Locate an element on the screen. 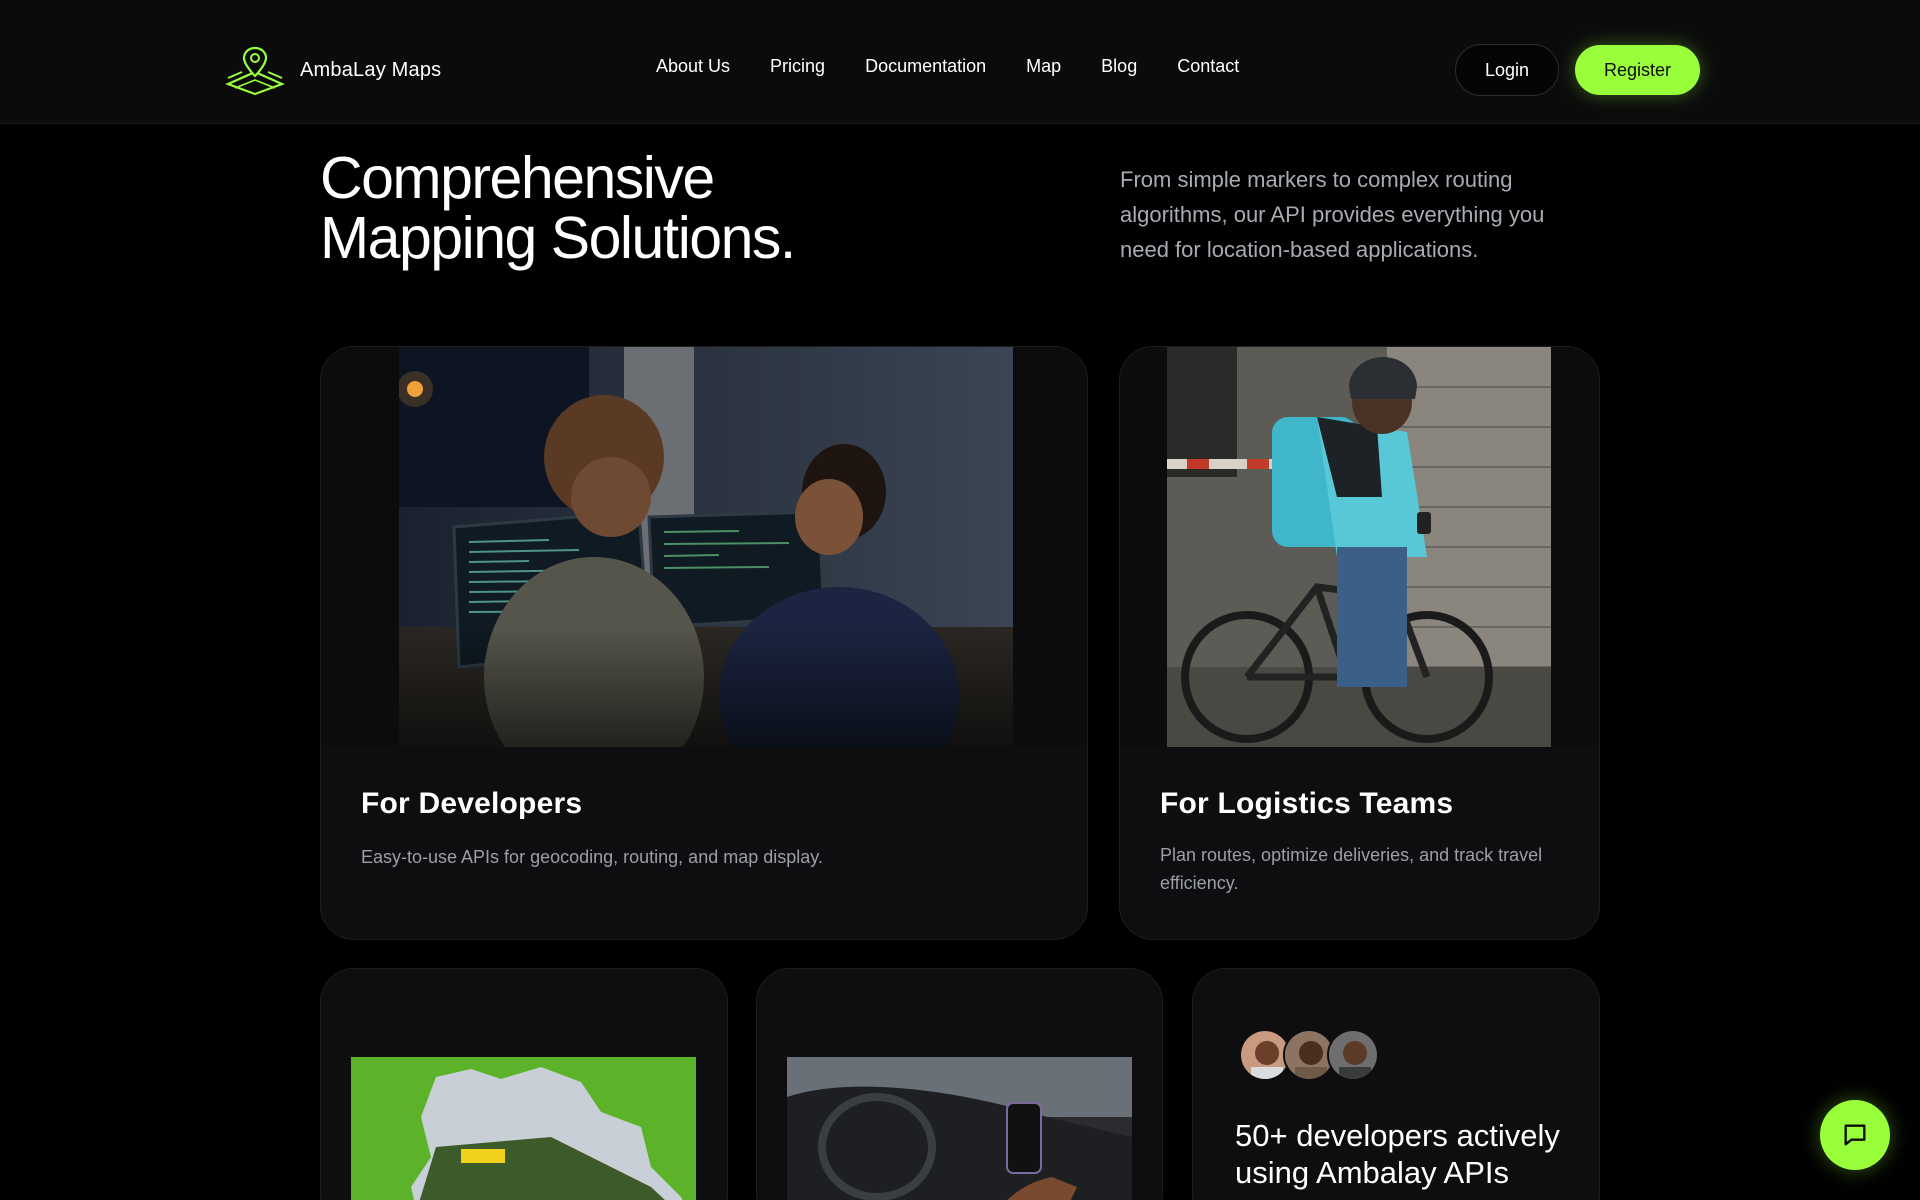 The image size is (1920, 1200). car-phone-card is located at coordinates (959, 1084).